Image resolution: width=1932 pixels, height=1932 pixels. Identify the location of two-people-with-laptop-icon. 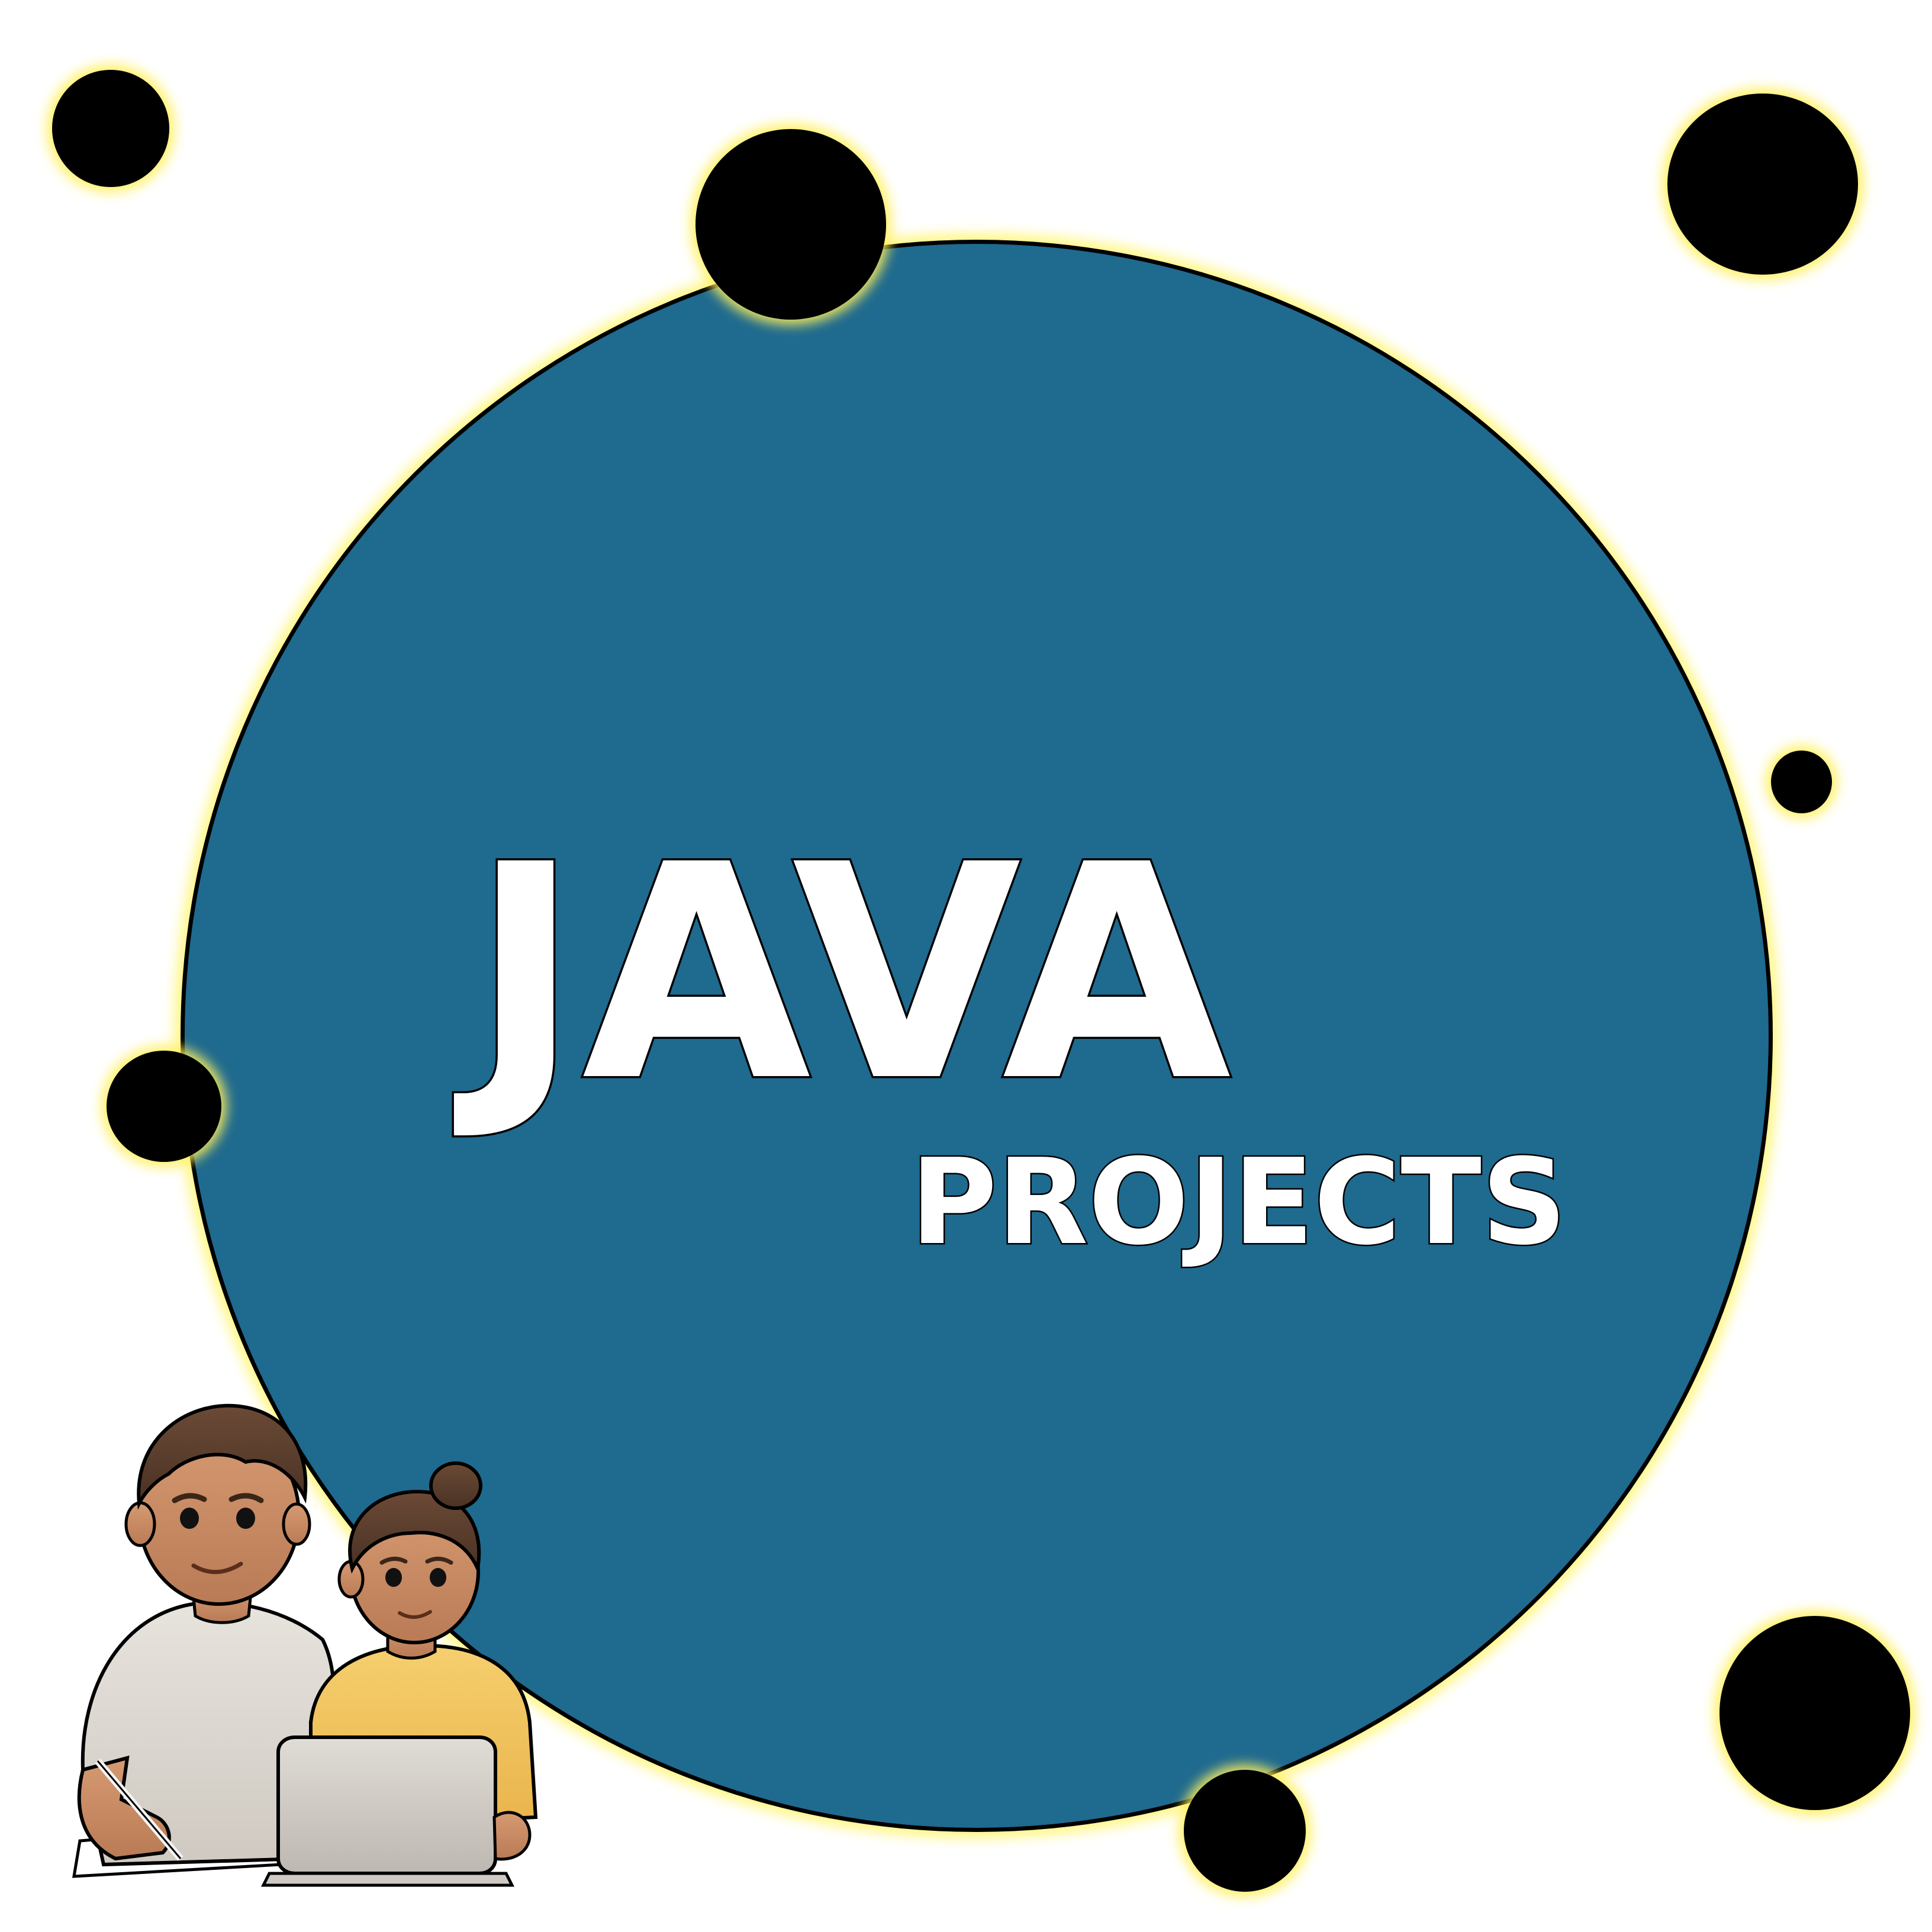
(305, 1645).